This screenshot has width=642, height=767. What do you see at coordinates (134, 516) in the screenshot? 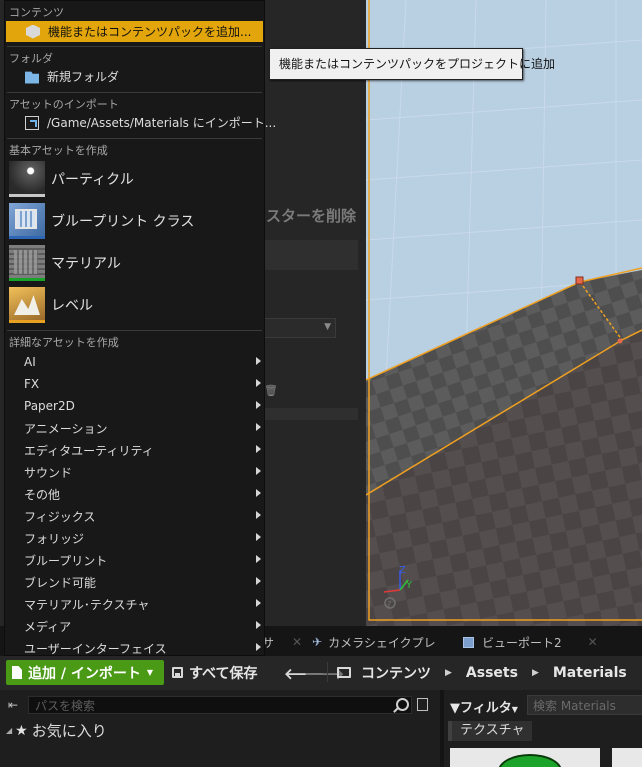
I see `advanced-submenu-item: フィジックス` at bounding box center [134, 516].